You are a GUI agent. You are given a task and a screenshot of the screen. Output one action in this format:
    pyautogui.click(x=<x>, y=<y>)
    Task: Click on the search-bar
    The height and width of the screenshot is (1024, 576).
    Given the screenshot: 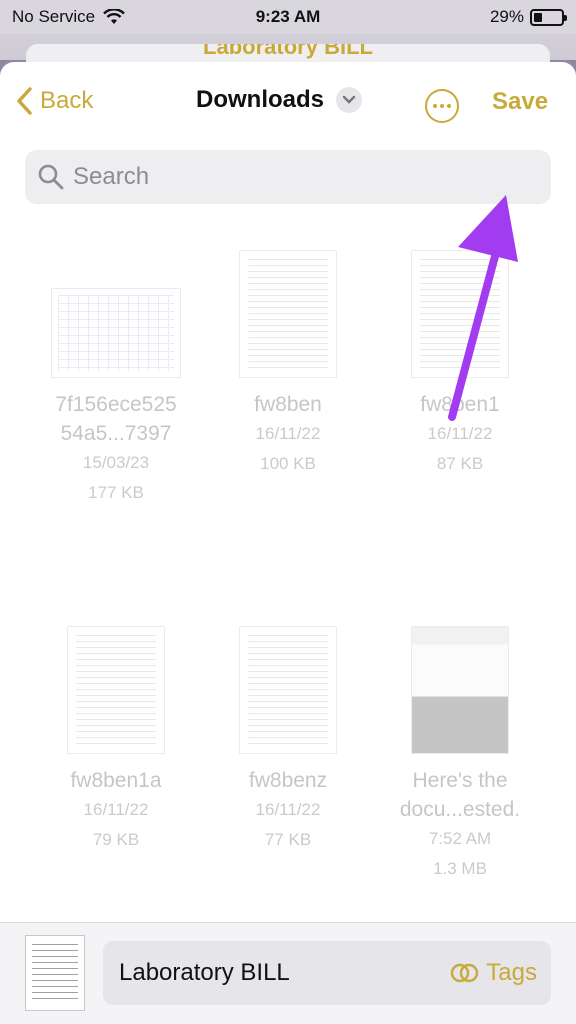 What is the action you would take?
    pyautogui.click(x=288, y=177)
    